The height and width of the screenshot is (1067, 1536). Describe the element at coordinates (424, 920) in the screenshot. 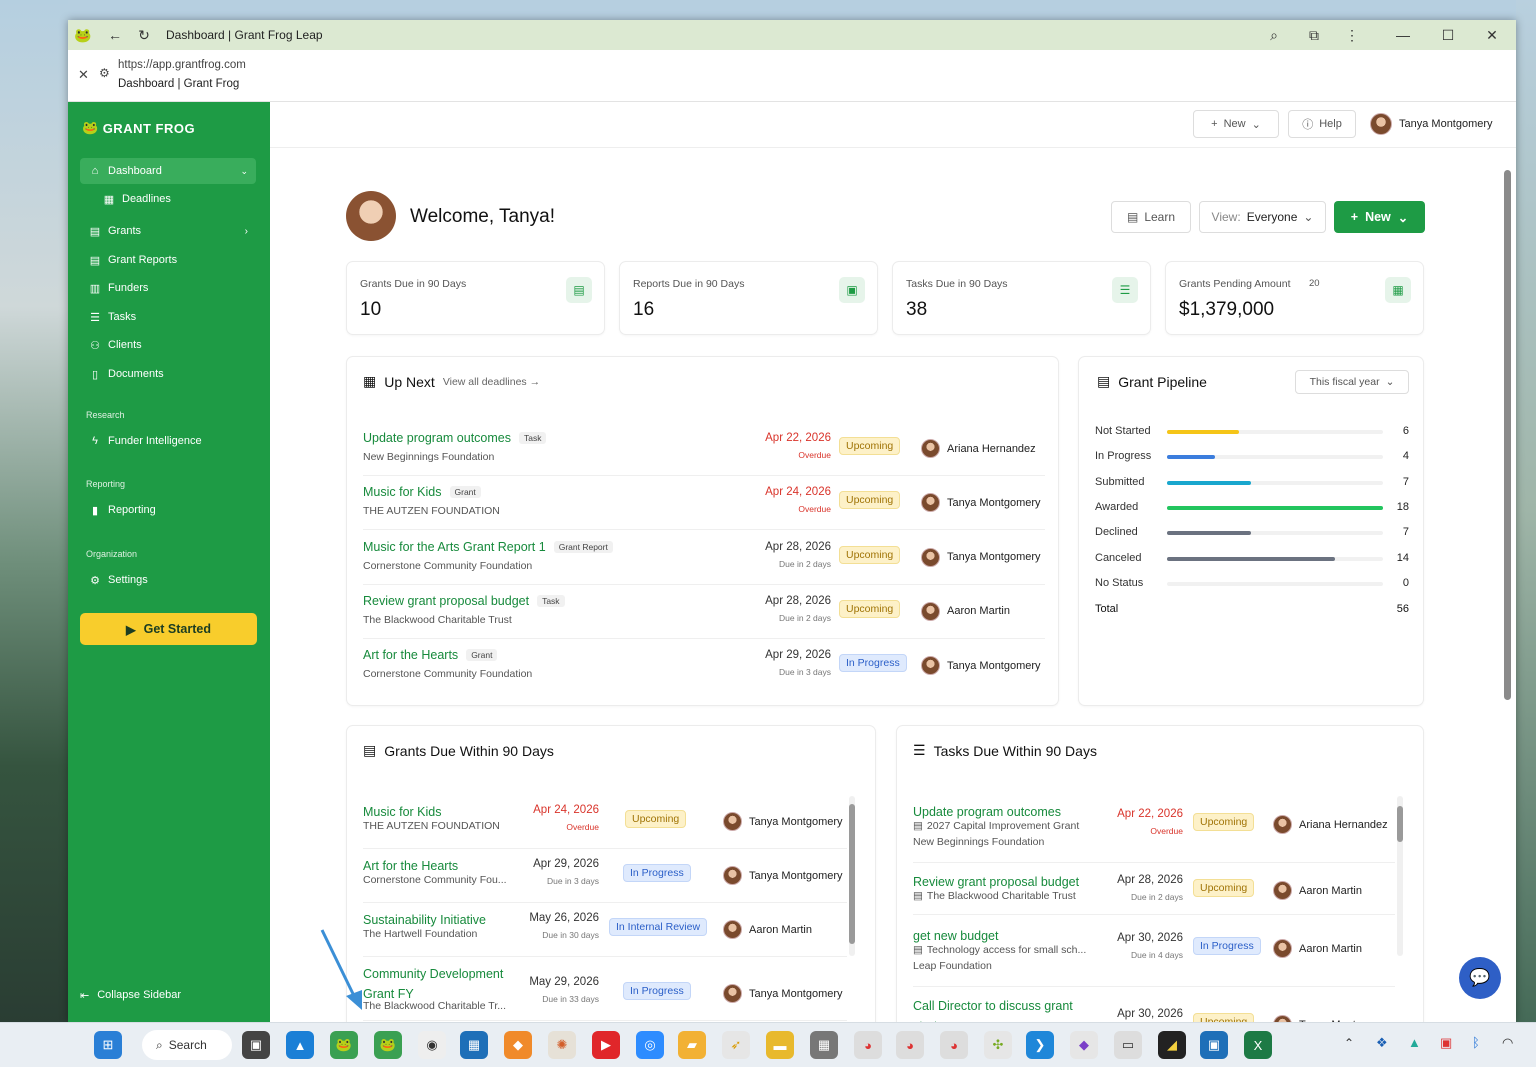

I see `grant-title-link: Sustainability Initiative` at that location.